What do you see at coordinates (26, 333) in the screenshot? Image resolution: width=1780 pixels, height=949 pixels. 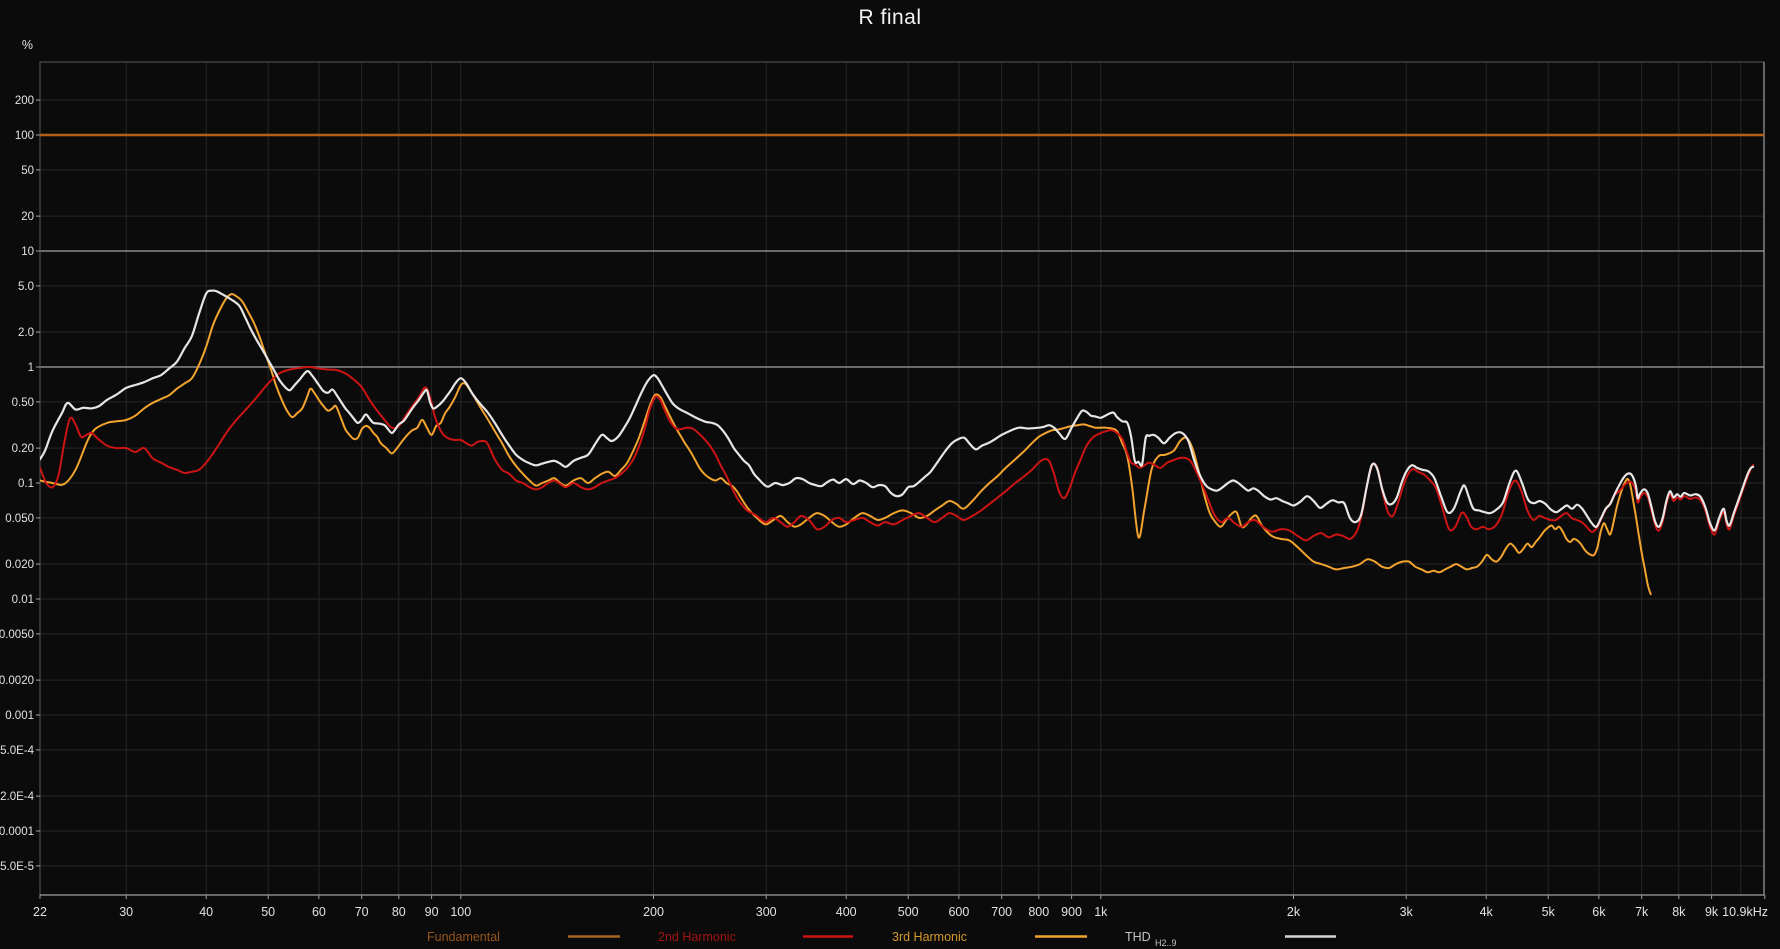 I see `y-tick-label: 2.0` at bounding box center [26, 333].